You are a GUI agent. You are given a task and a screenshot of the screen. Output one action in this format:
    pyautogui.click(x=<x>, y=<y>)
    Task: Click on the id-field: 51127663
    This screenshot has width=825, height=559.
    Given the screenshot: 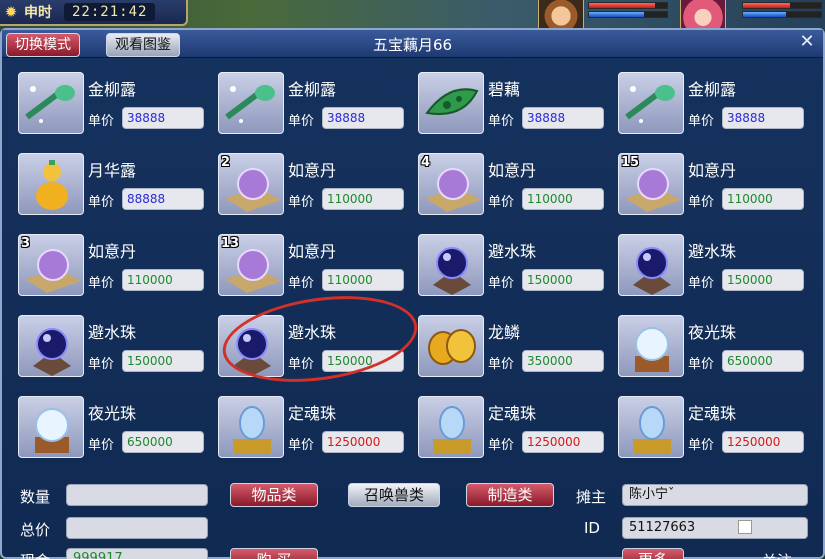 What is the action you would take?
    pyautogui.click(x=715, y=528)
    